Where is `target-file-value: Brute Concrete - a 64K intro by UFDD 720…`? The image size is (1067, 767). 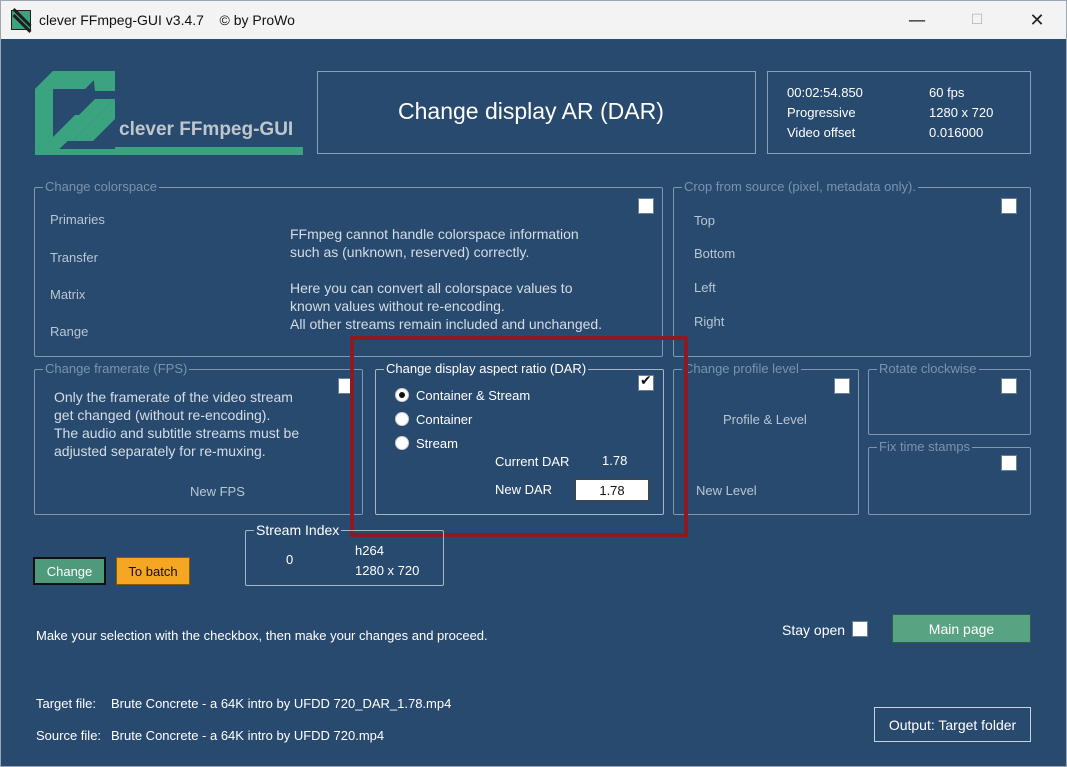
target-file-value: Brute Concrete - a 64K intro by UFDD 720… is located at coordinates (281, 703).